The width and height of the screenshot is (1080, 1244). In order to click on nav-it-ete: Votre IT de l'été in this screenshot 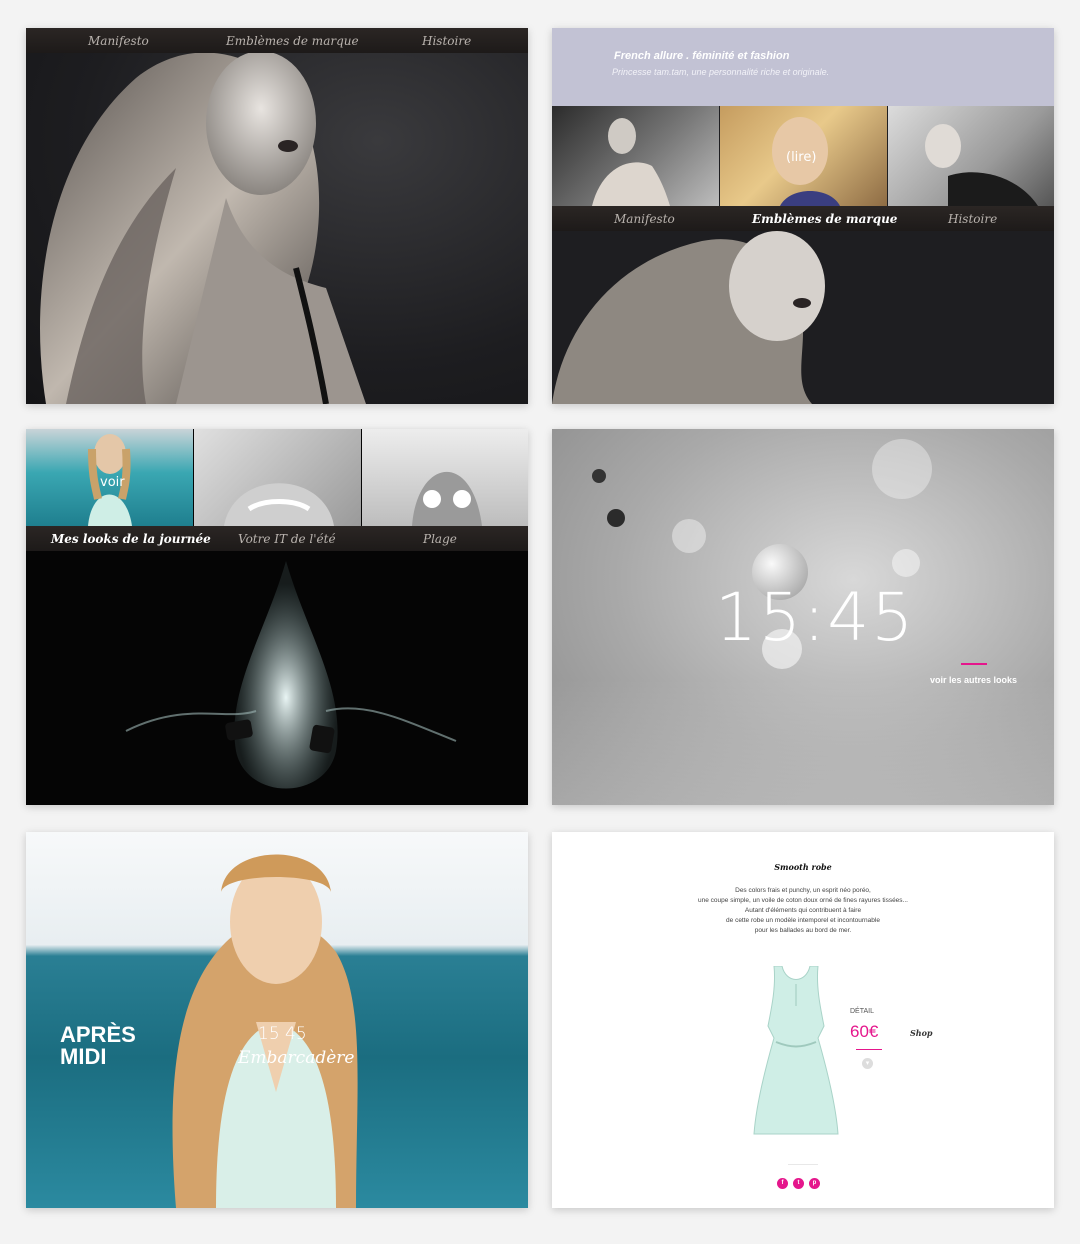, I will do `click(287, 539)`.